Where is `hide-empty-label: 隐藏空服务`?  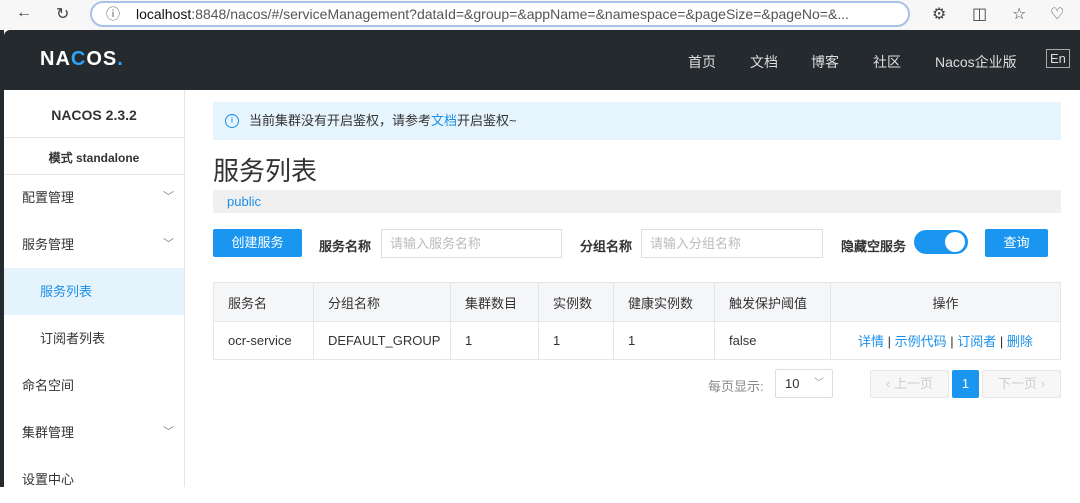 hide-empty-label: 隐藏空服务 is located at coordinates (874, 246).